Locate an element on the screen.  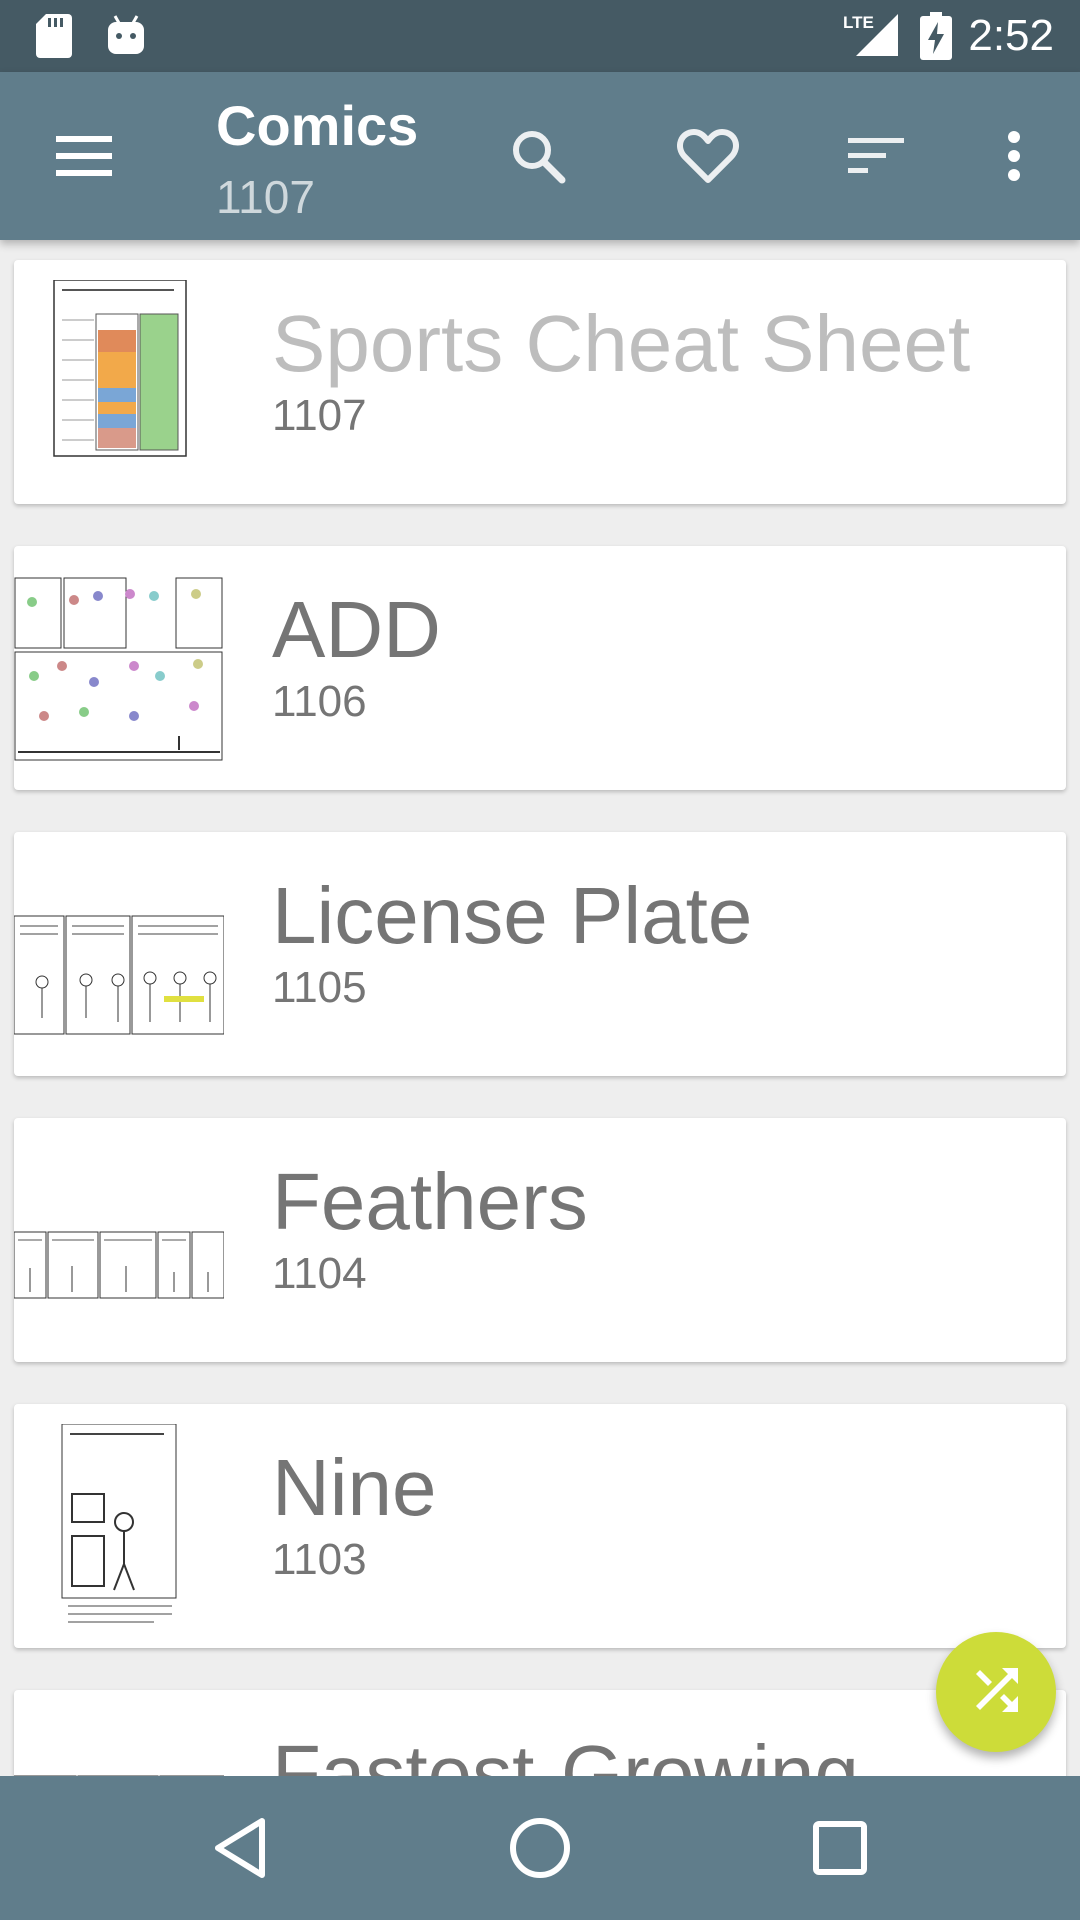
comic-title: License Plate is located at coordinates (512, 915).